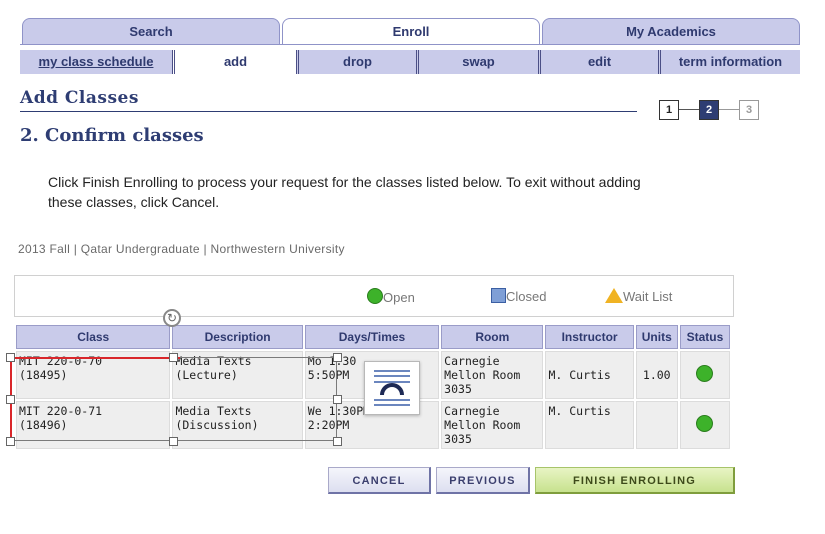 The height and width of the screenshot is (534, 825). Describe the element at coordinates (709, 110) in the screenshot. I see `step-2-current: 2` at that location.